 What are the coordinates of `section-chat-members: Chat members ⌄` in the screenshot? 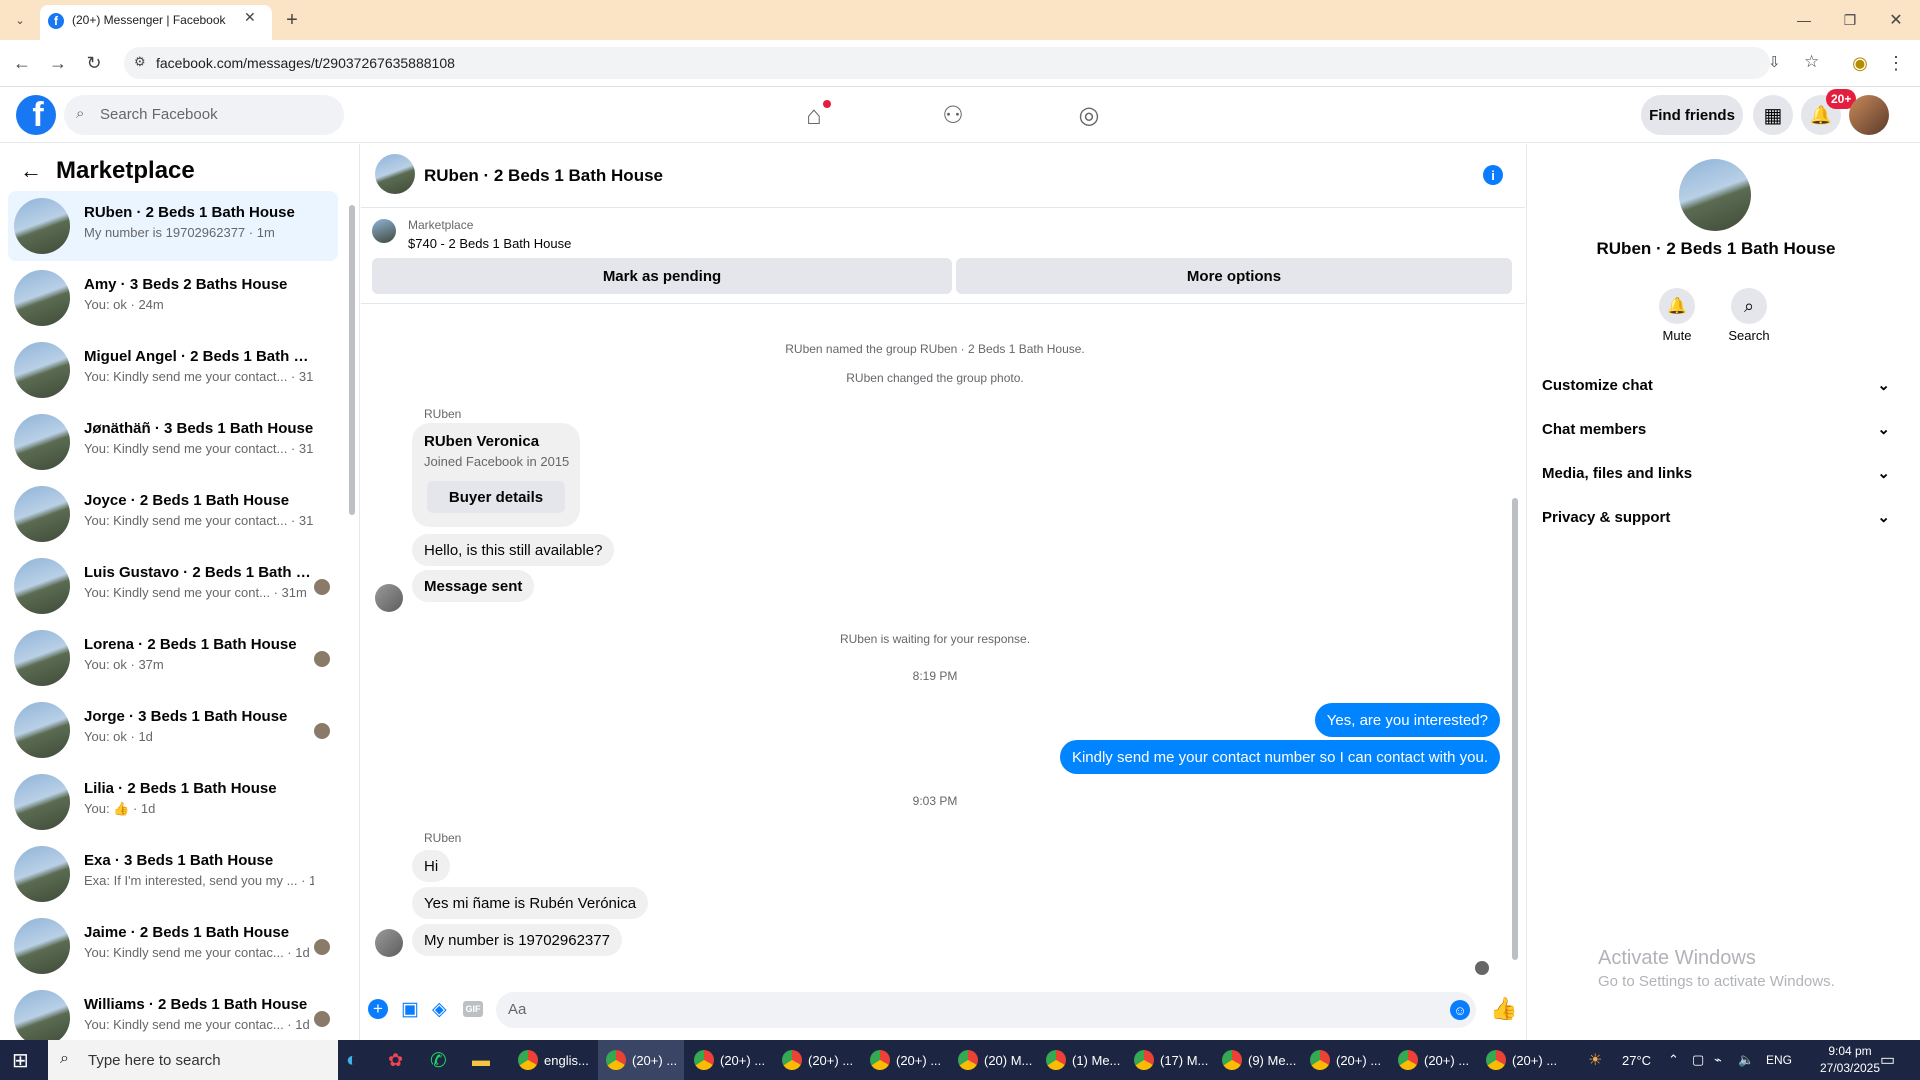 It's located at (1716, 429).